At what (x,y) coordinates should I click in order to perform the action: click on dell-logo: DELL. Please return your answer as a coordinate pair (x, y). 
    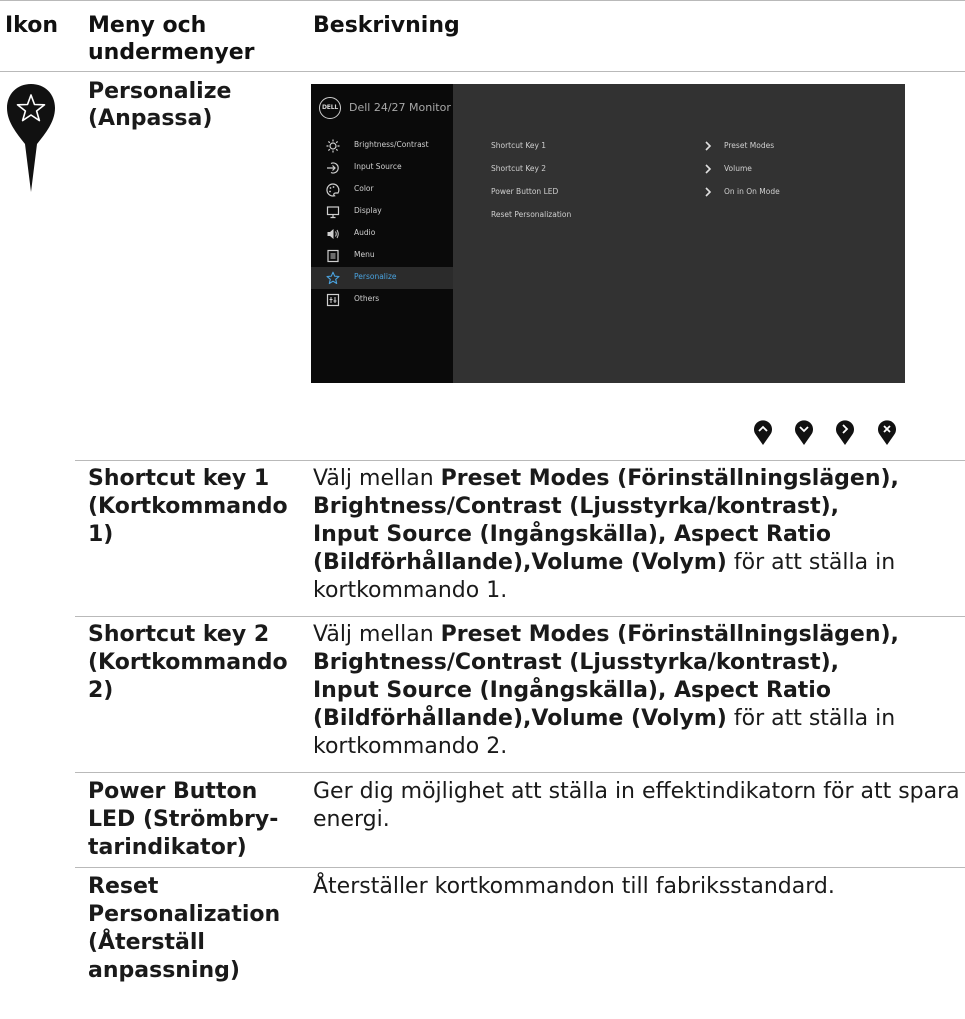
    Looking at the image, I should click on (330, 108).